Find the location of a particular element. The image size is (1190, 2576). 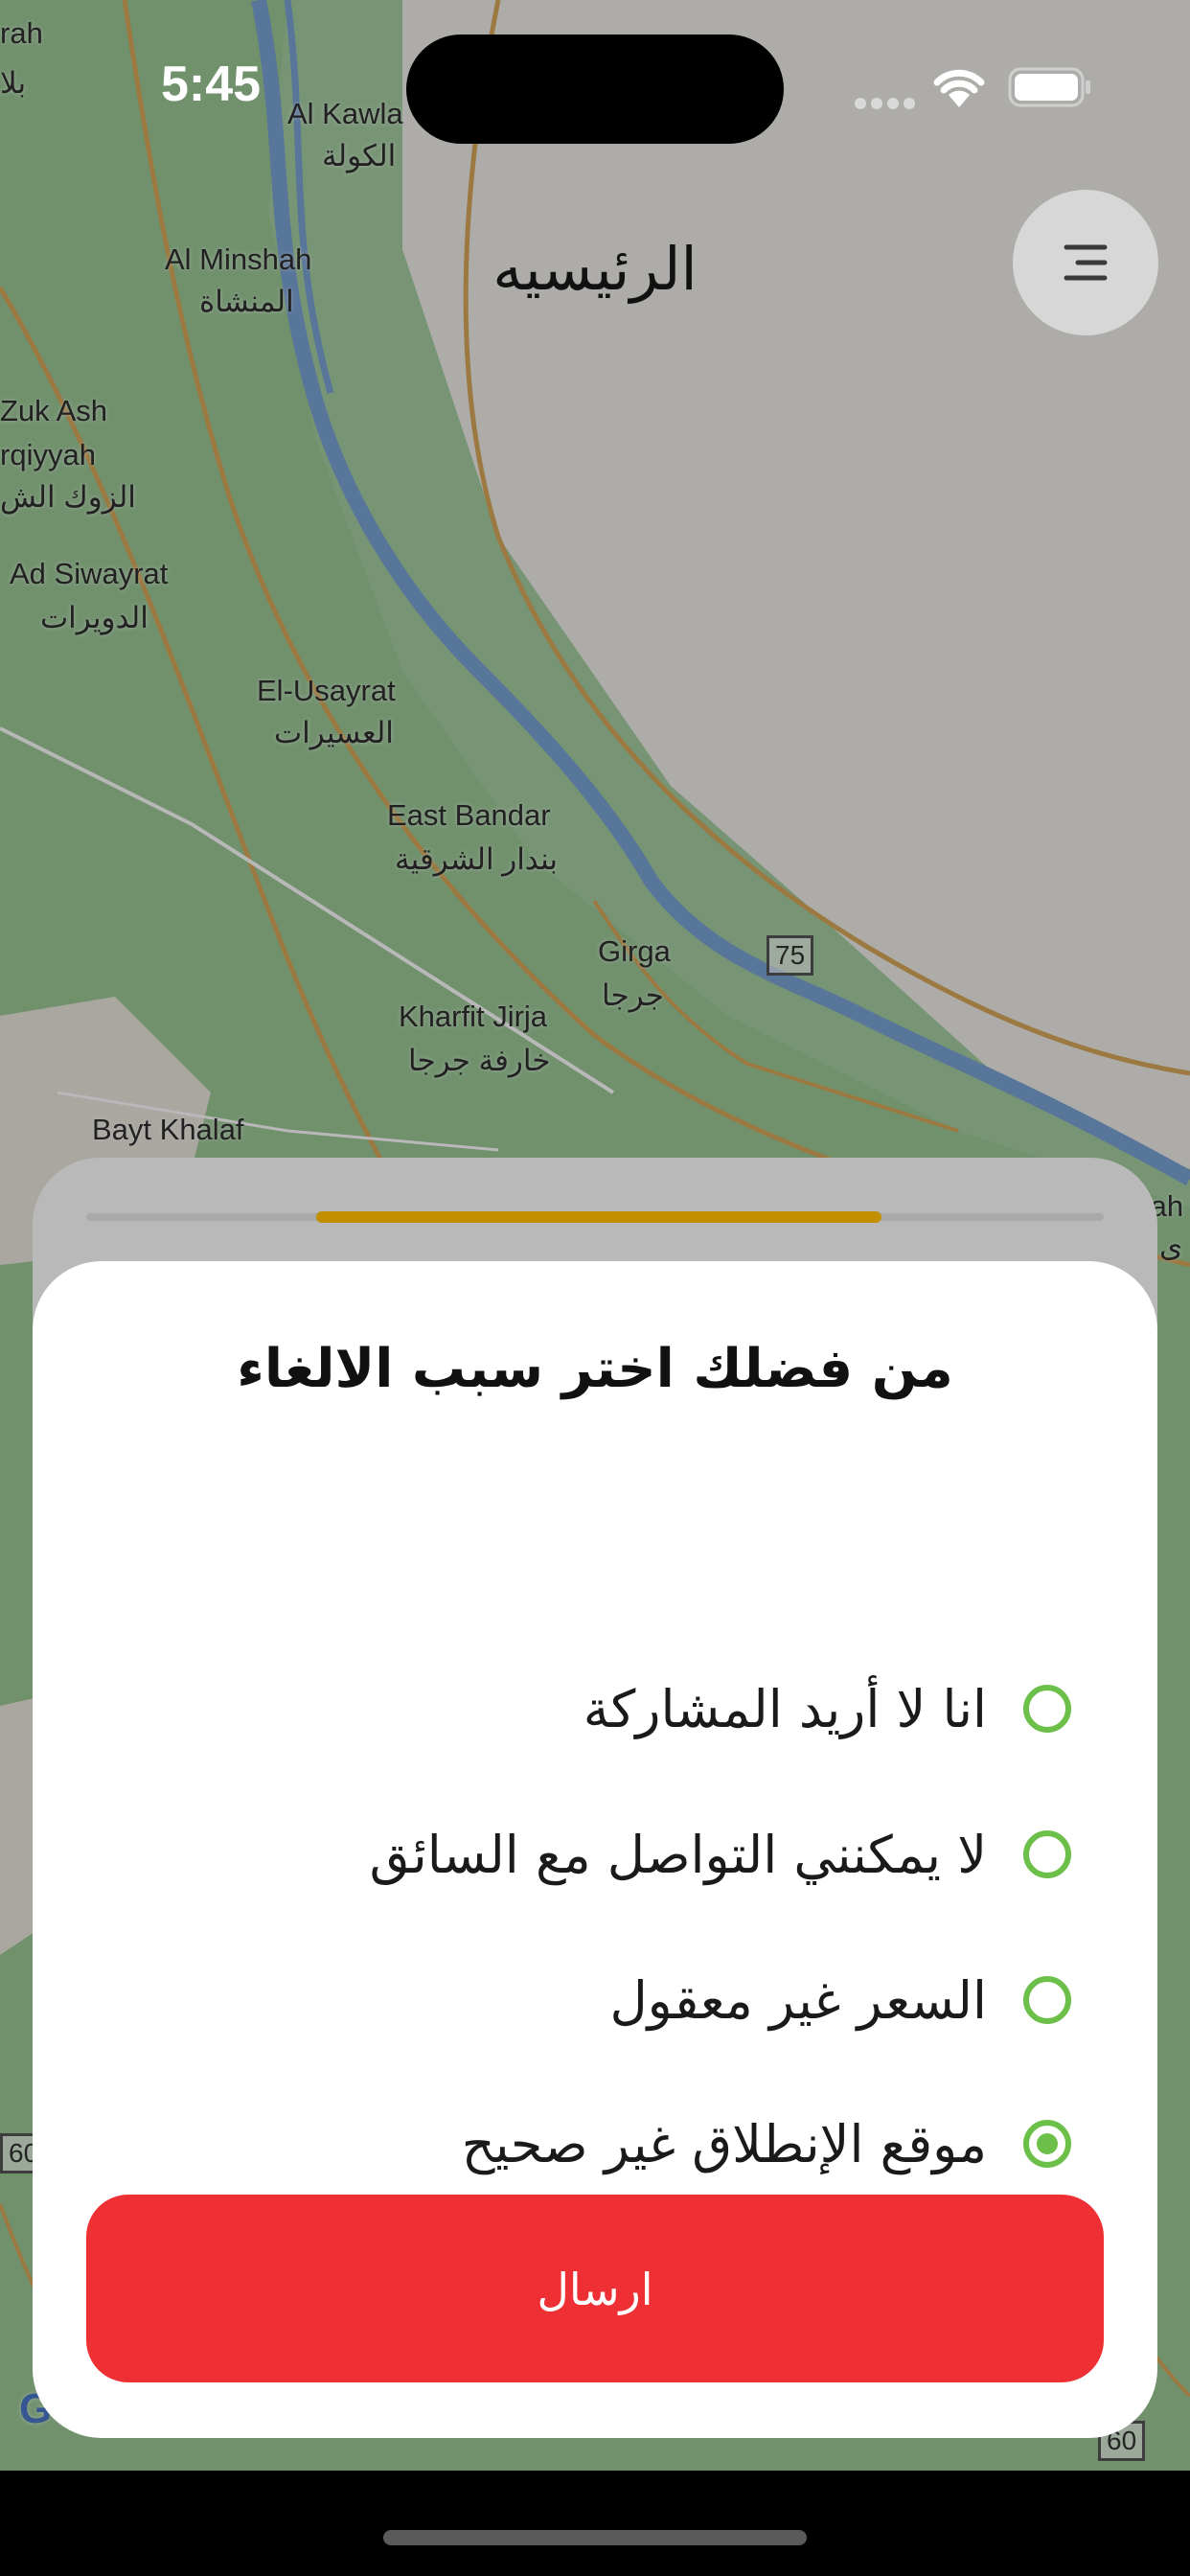

reason-option-cannot-reach-driver: لا يمكنني التواصل مع السائق is located at coordinates (592, 1855).